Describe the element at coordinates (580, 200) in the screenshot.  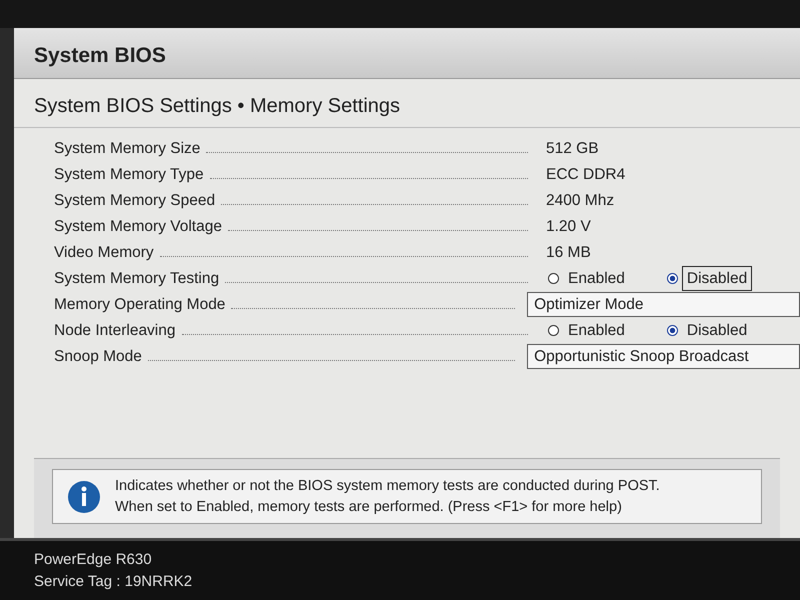
I see `setting-value: 2400 Mhz` at that location.